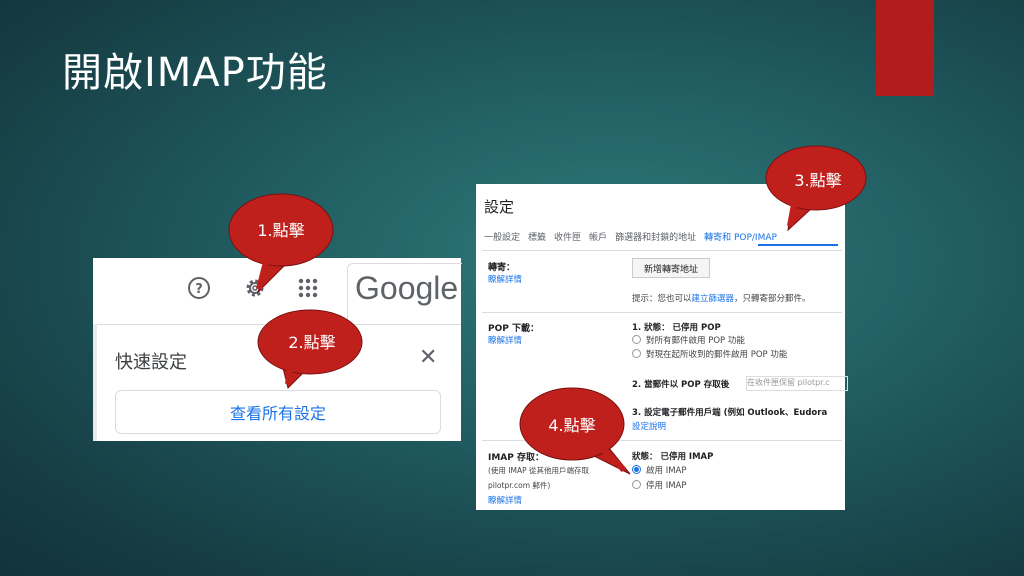 Image resolution: width=1024 pixels, height=576 pixels. Describe the element at coordinates (571, 425) in the screenshot. I see `callout-label-4: 4.點擊` at that location.